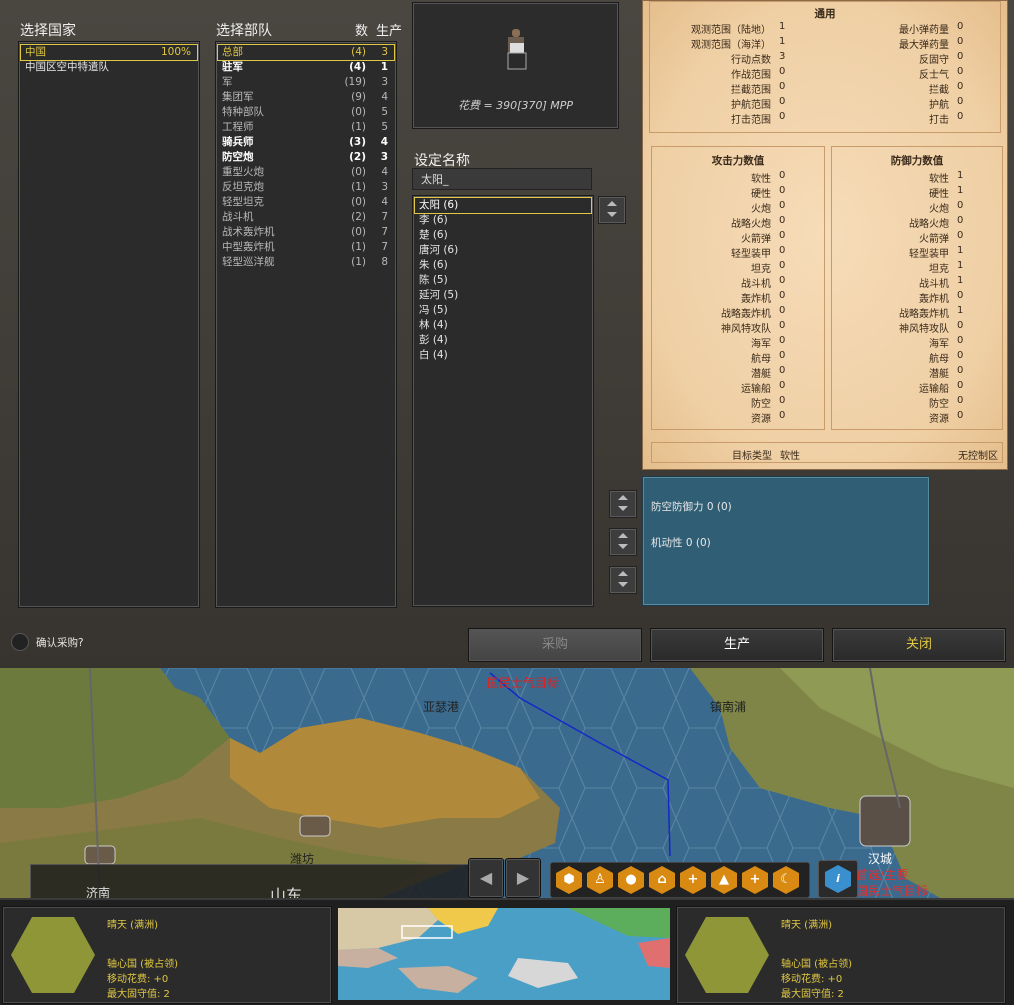 The image size is (1014, 1005). What do you see at coordinates (623, 504) in the screenshot?
I see `aa-upgrade-button` at bounding box center [623, 504].